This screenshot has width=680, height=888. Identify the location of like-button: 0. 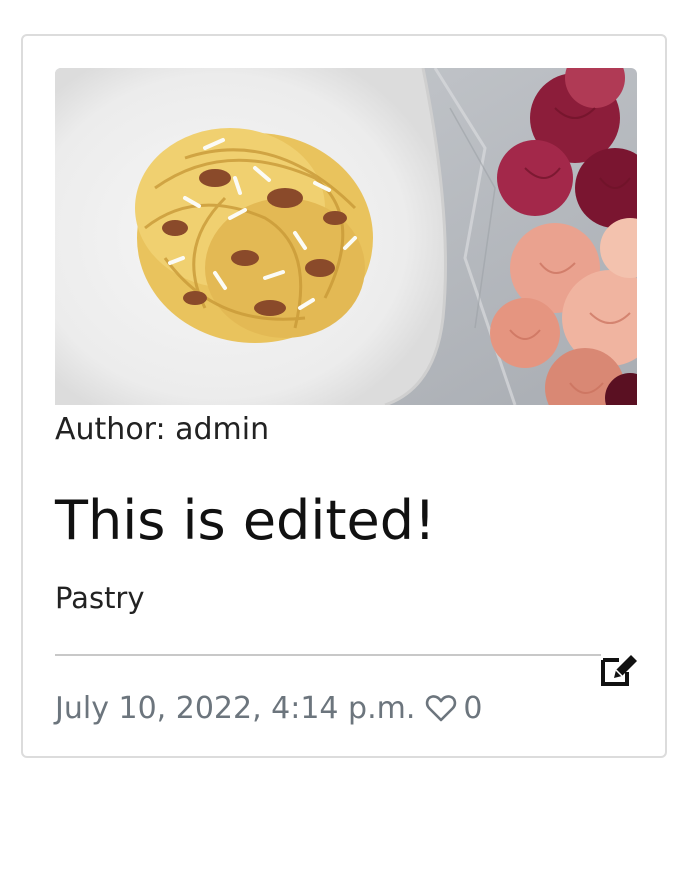
(454, 708).